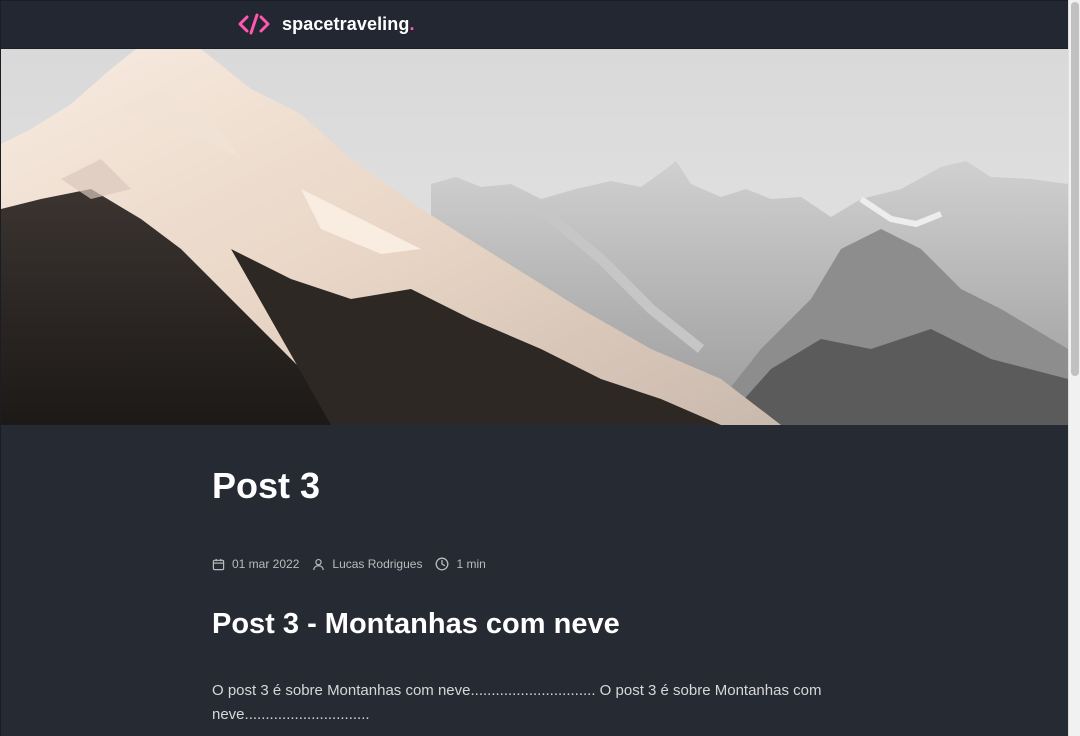 This screenshot has height=736, width=1080. Describe the element at coordinates (346, 23) in the screenshot. I see `logo-text: spacetraveling` at that location.